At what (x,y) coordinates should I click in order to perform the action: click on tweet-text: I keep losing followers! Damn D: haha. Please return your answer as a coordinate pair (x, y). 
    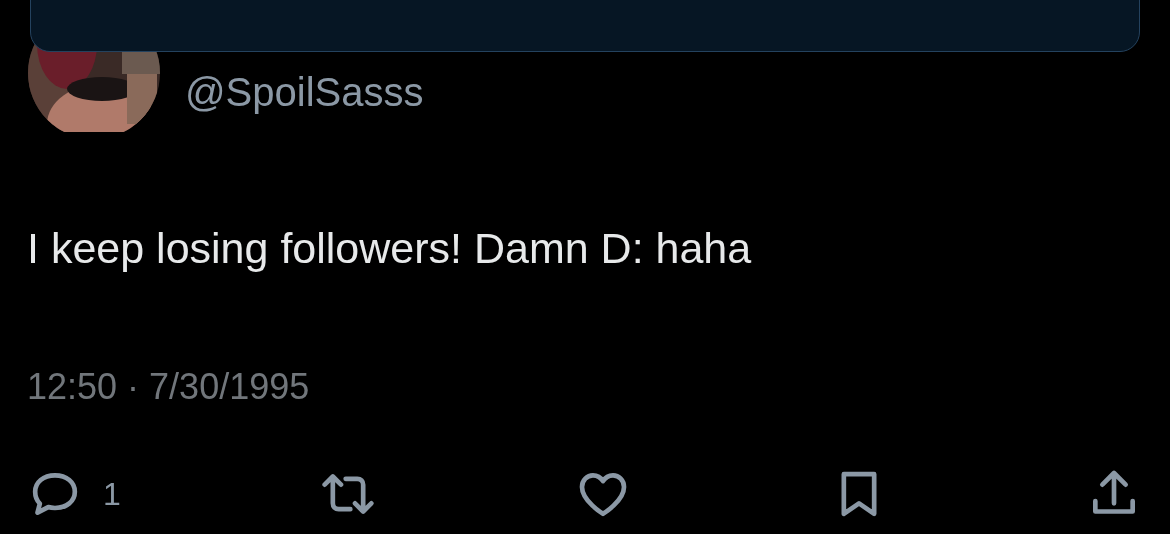
    Looking at the image, I should click on (390, 248).